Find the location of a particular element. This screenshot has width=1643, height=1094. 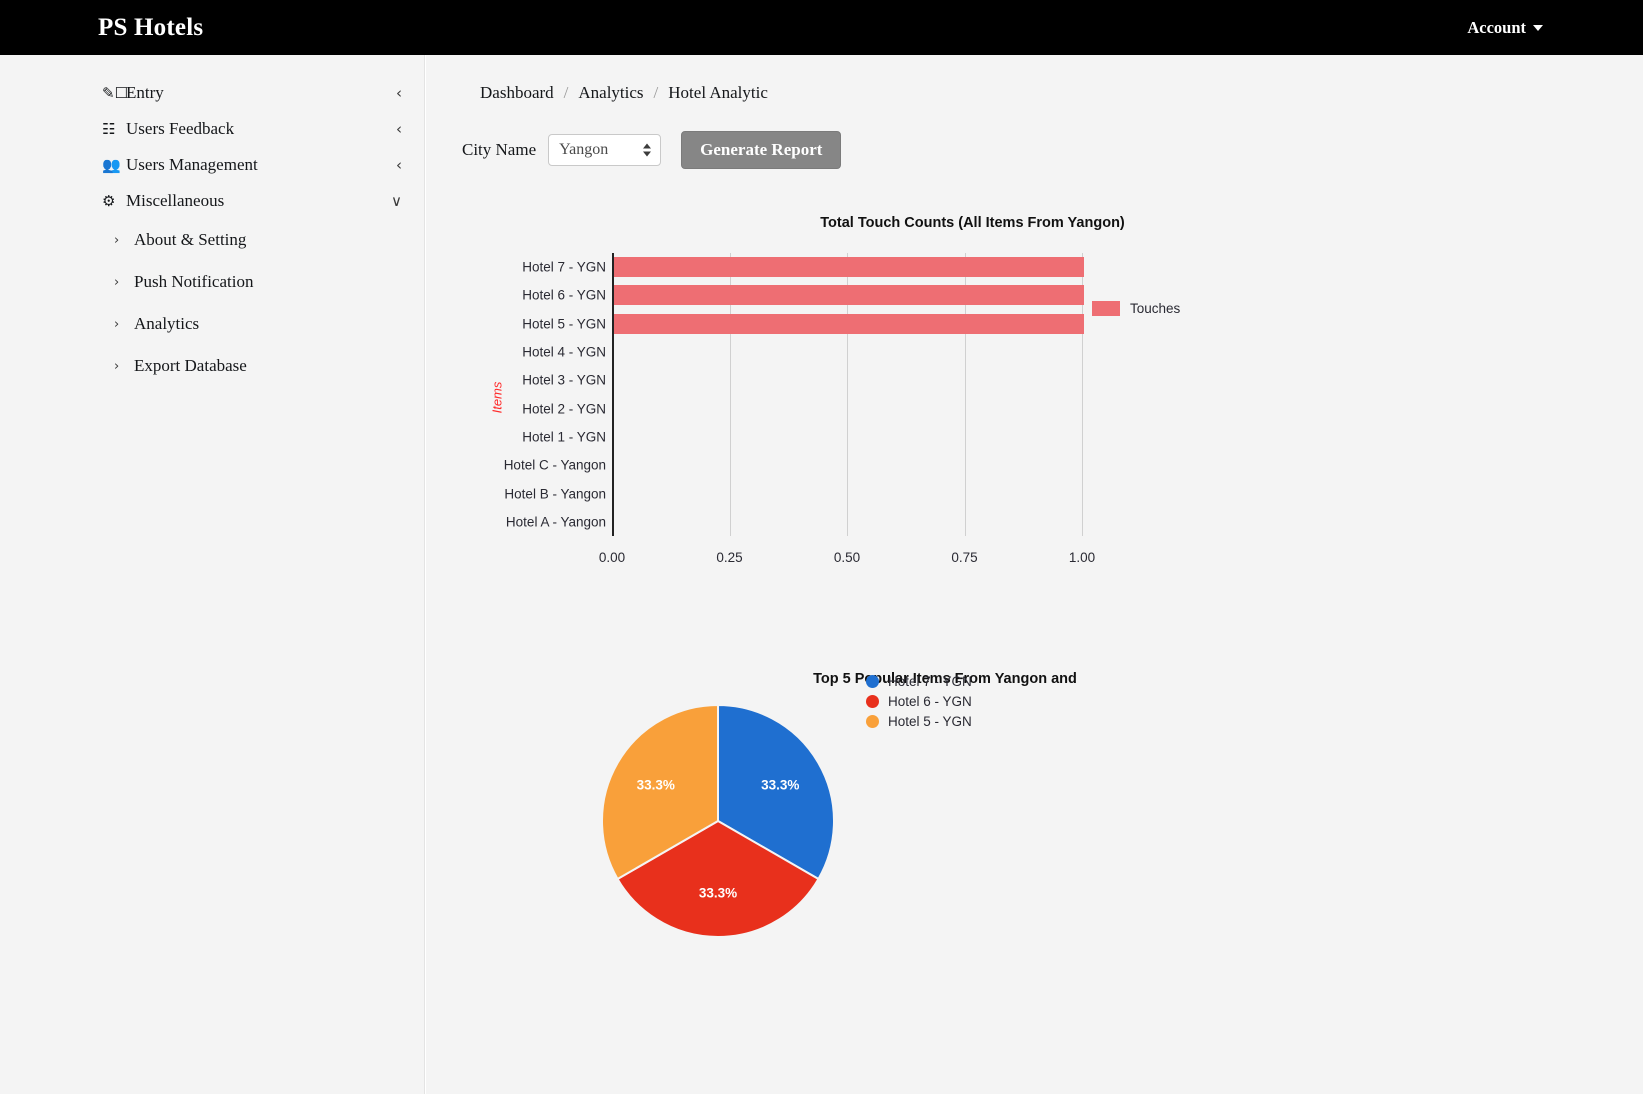

sidebar-item-miscellaneous: ⚙ Miscellaneous ∨ is located at coordinates (247, 201).